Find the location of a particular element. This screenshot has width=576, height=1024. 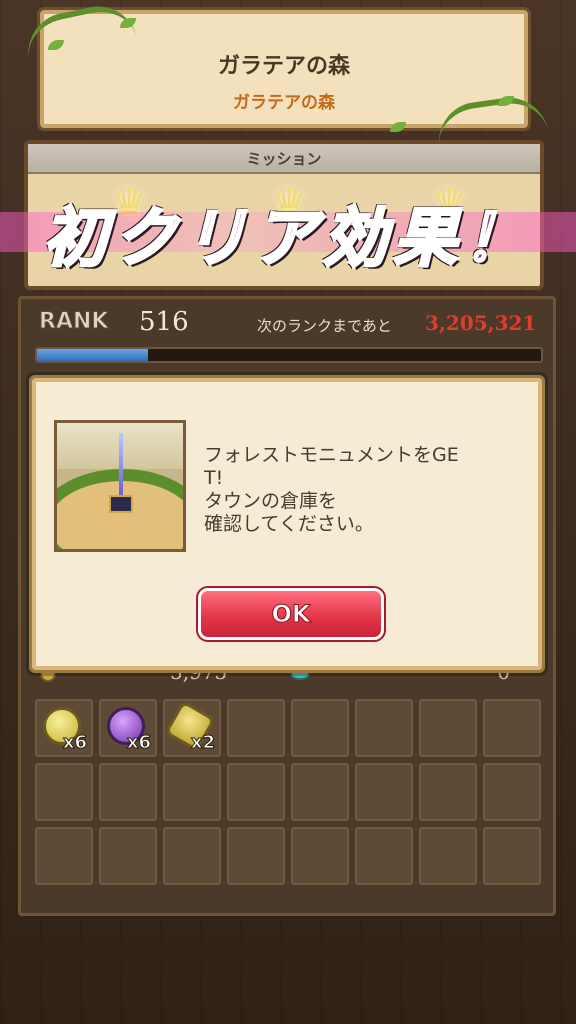

next-rank-label: 次のランクまであと is located at coordinates (324, 326).